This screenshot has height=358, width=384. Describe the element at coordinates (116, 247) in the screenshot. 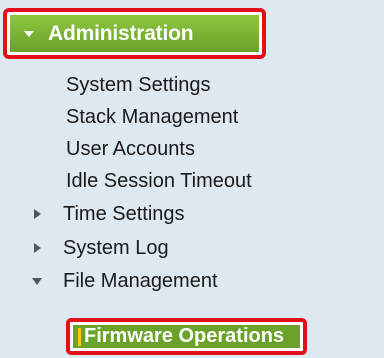

I see `menu-group-label: System Log` at that location.